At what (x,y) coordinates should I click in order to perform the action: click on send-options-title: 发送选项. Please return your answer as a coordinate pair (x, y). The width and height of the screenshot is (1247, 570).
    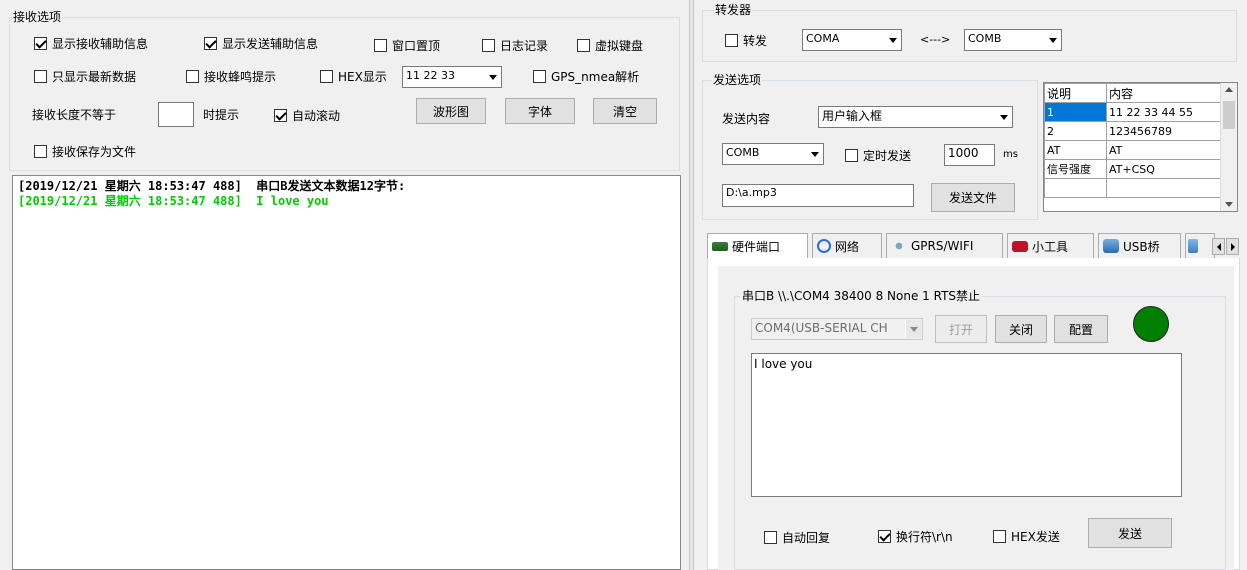
    Looking at the image, I should click on (737, 80).